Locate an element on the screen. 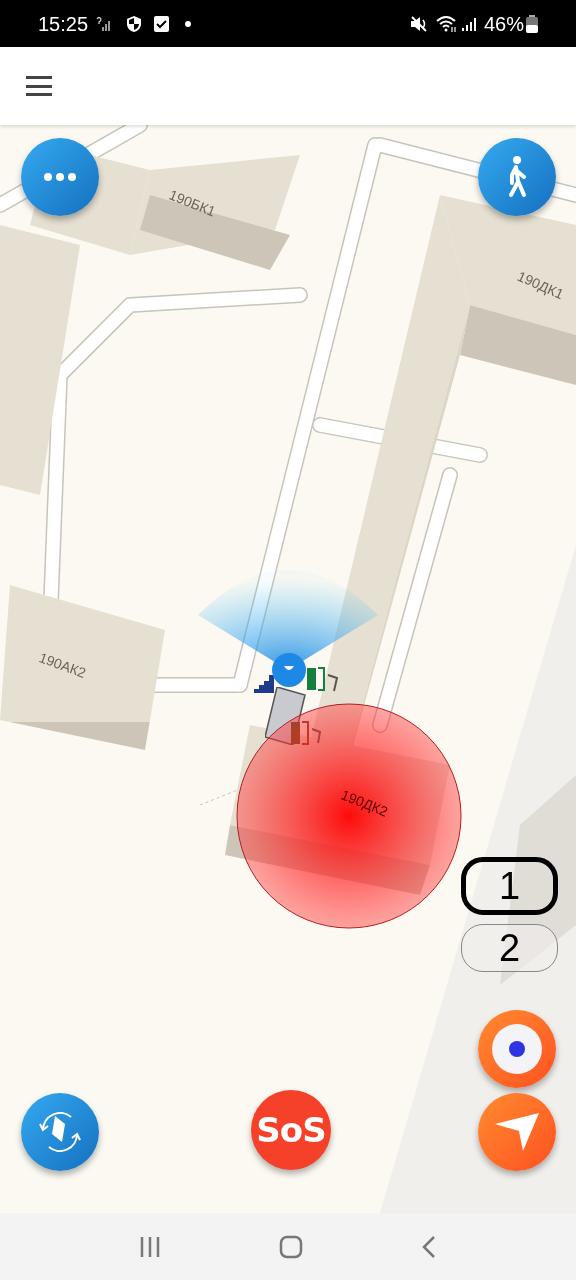  stairs-icon is located at coordinates (264, 684).